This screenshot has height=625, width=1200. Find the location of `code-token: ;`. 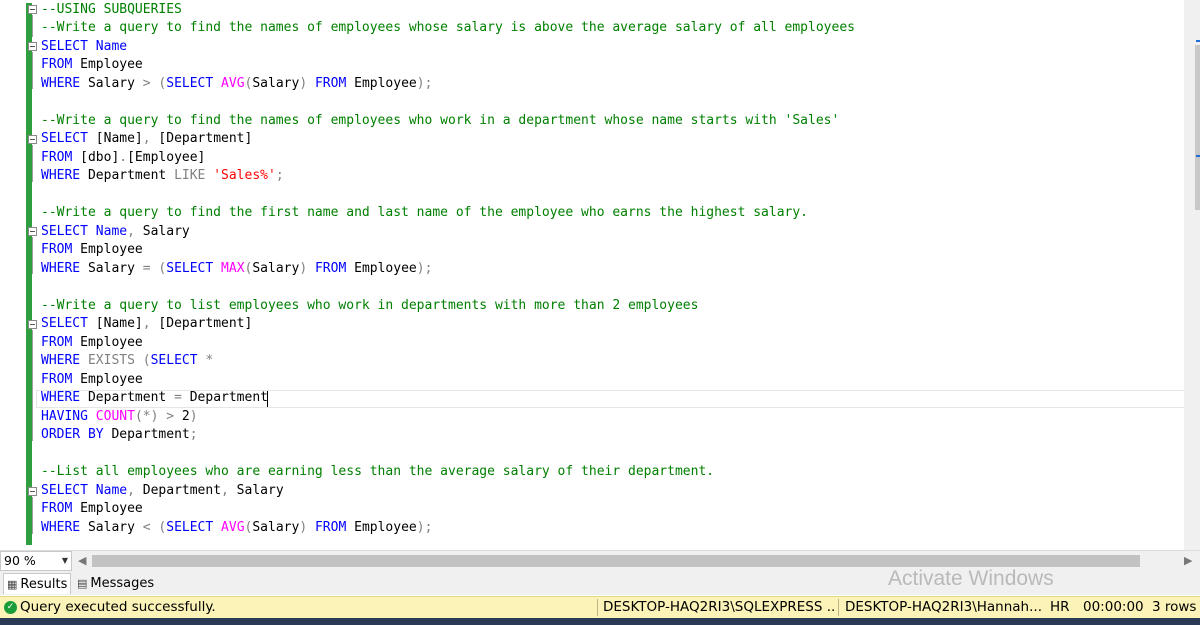

code-token: ; is located at coordinates (193, 434).